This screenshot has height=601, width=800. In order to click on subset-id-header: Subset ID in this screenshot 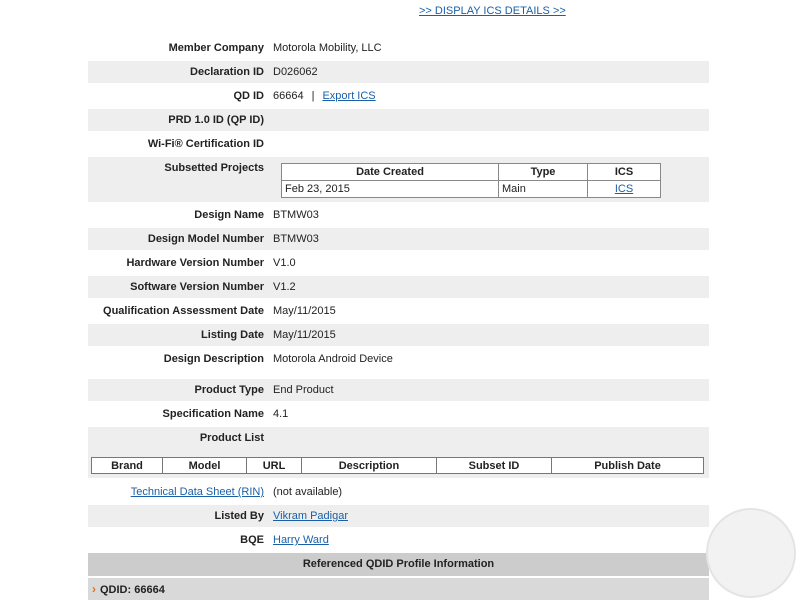, I will do `click(494, 465)`.